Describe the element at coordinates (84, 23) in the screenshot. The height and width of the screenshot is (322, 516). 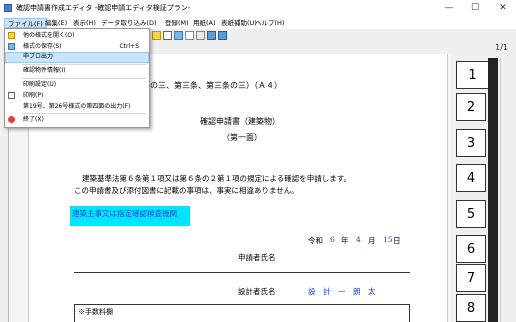
I see `menu-view: 表示(H)` at that location.